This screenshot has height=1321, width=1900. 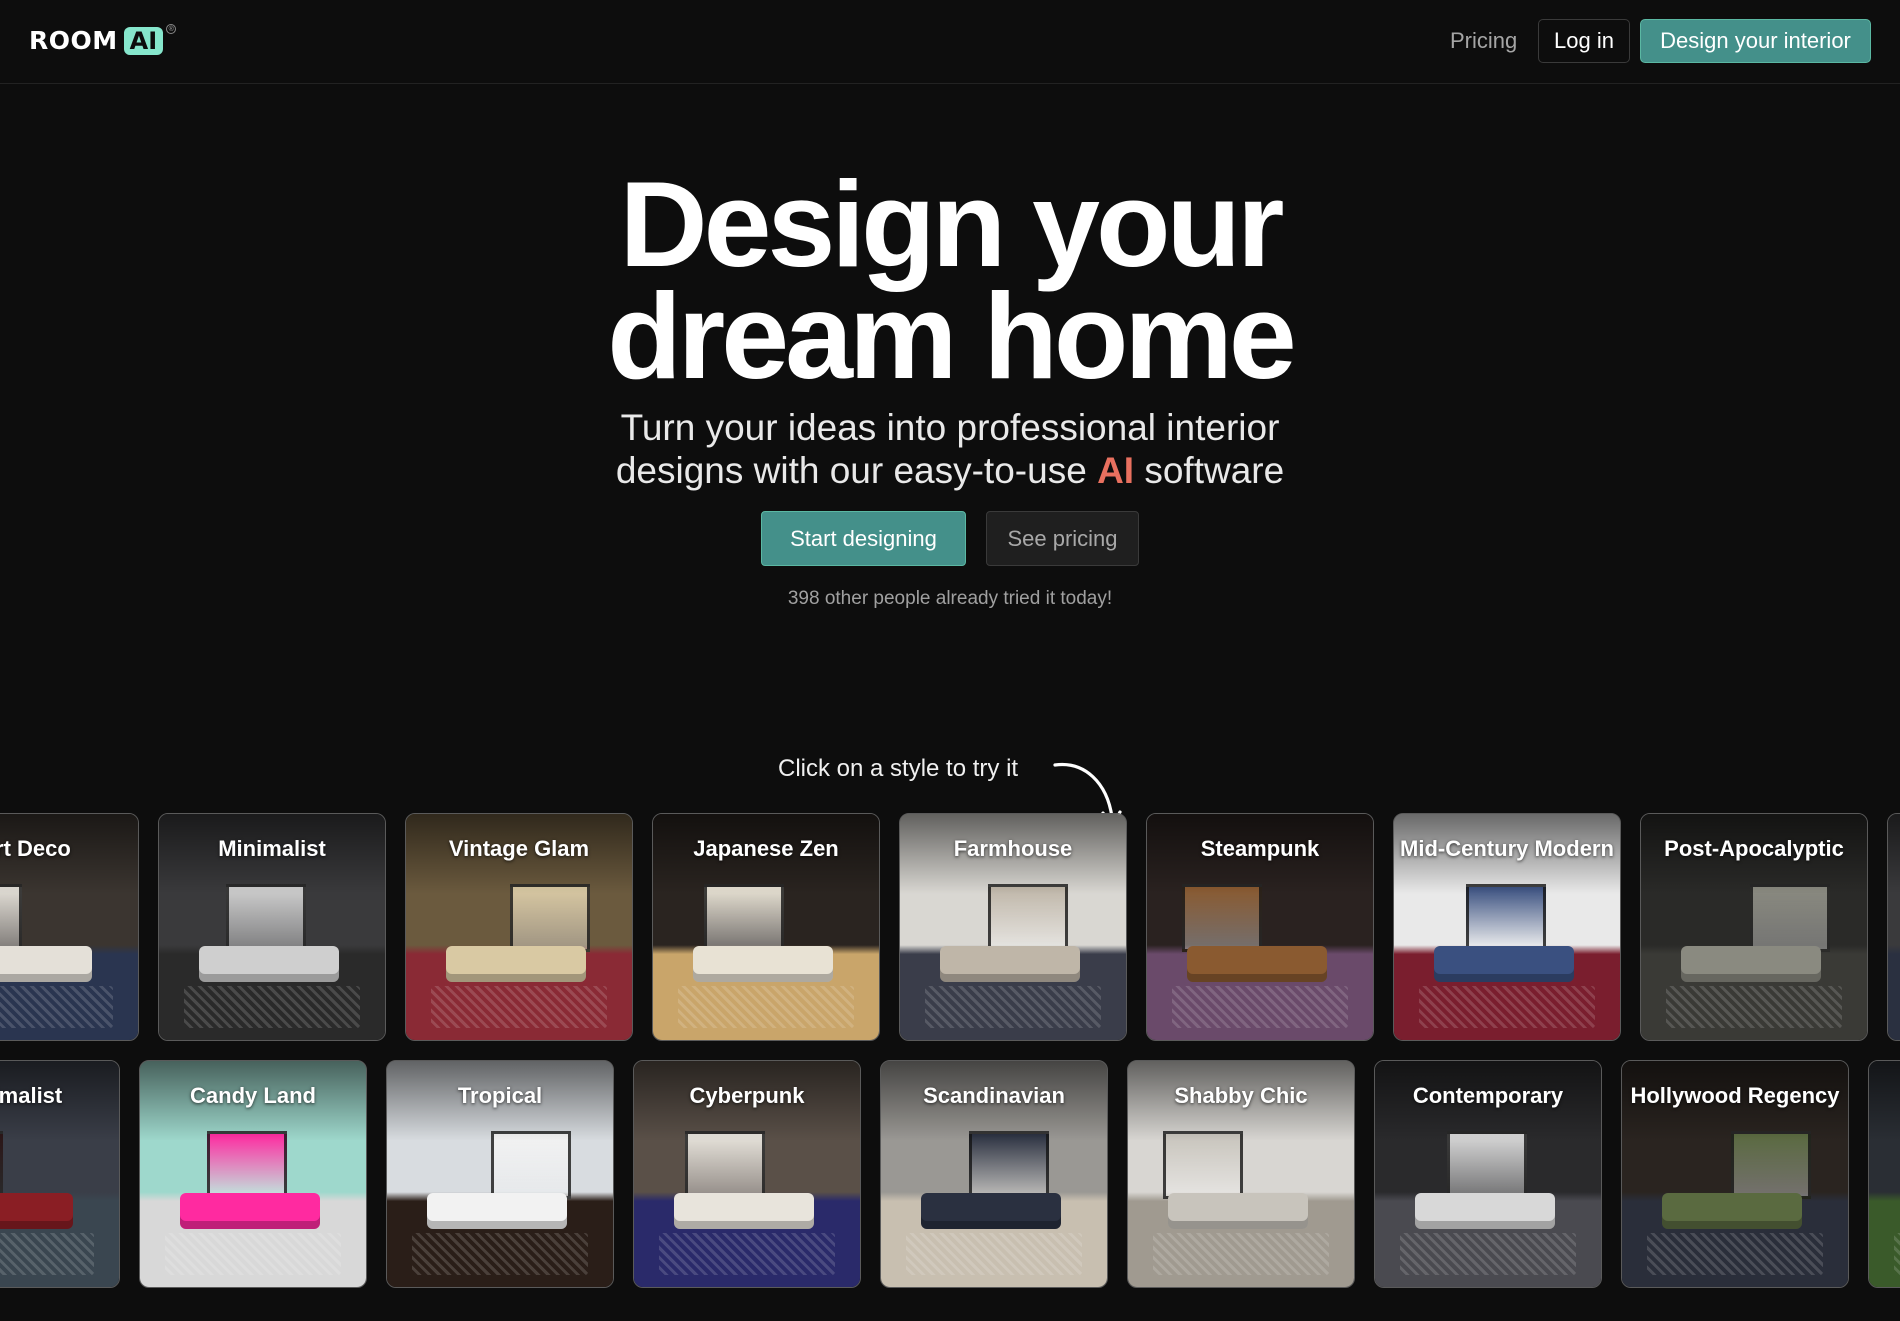 I want to click on style-card: Tropical, so click(x=500, y=1174).